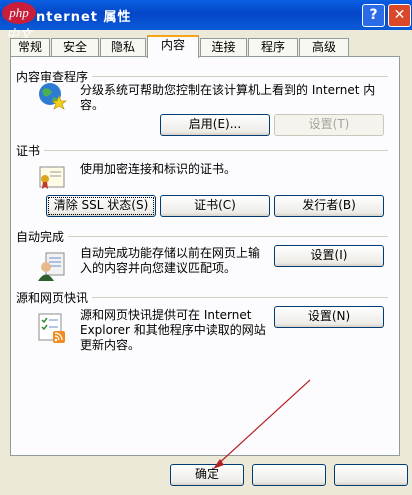  Describe the element at coordinates (173, 46) in the screenshot. I see `tab-content: 内容` at that location.